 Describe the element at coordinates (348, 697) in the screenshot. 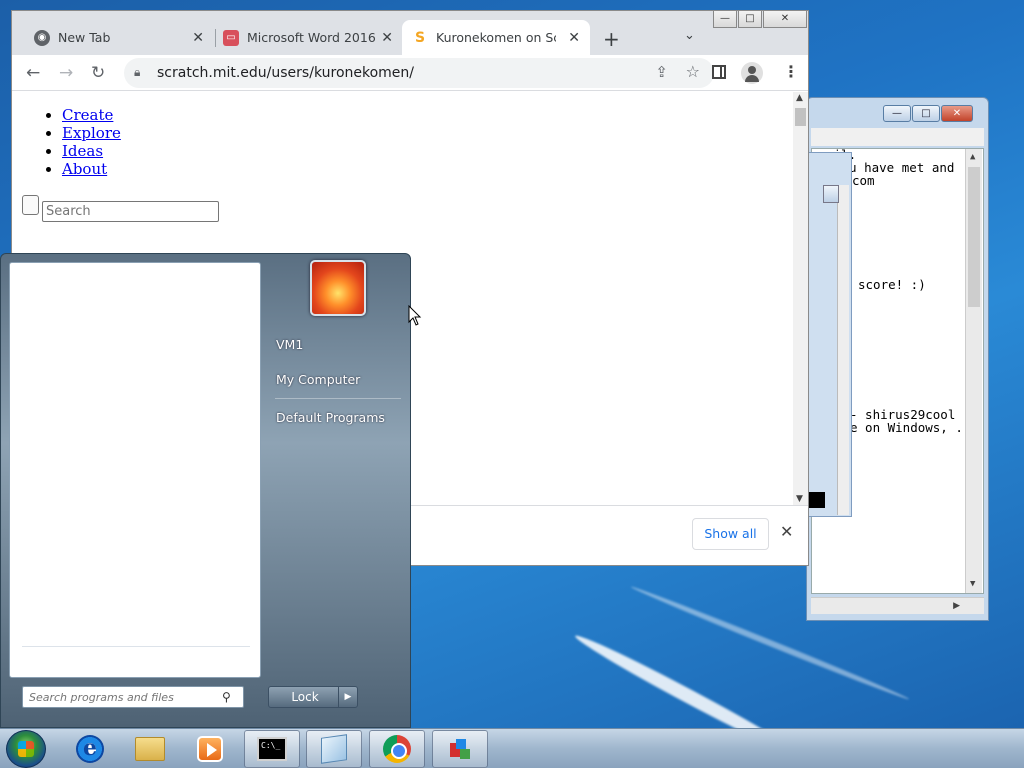

I see `chevron-right-icon: ▶` at that location.